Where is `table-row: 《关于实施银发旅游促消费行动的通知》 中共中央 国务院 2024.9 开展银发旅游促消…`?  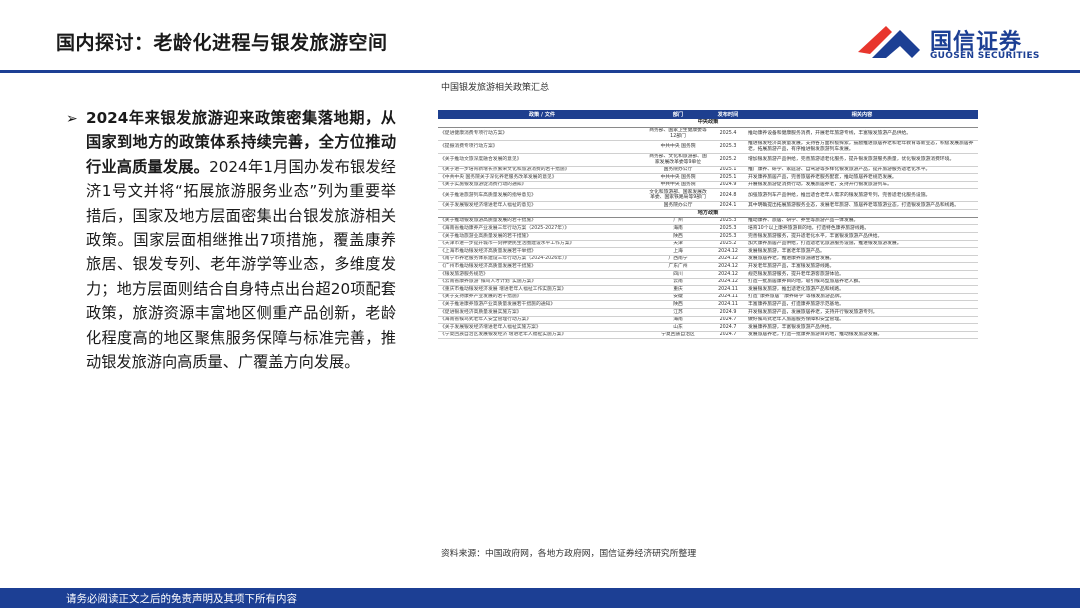
table-row: 《关于实施银发旅游促消费行动的通知》 中共中央 国务院 2024.9 开展银发旅游促消… is located at coordinates (708, 185).